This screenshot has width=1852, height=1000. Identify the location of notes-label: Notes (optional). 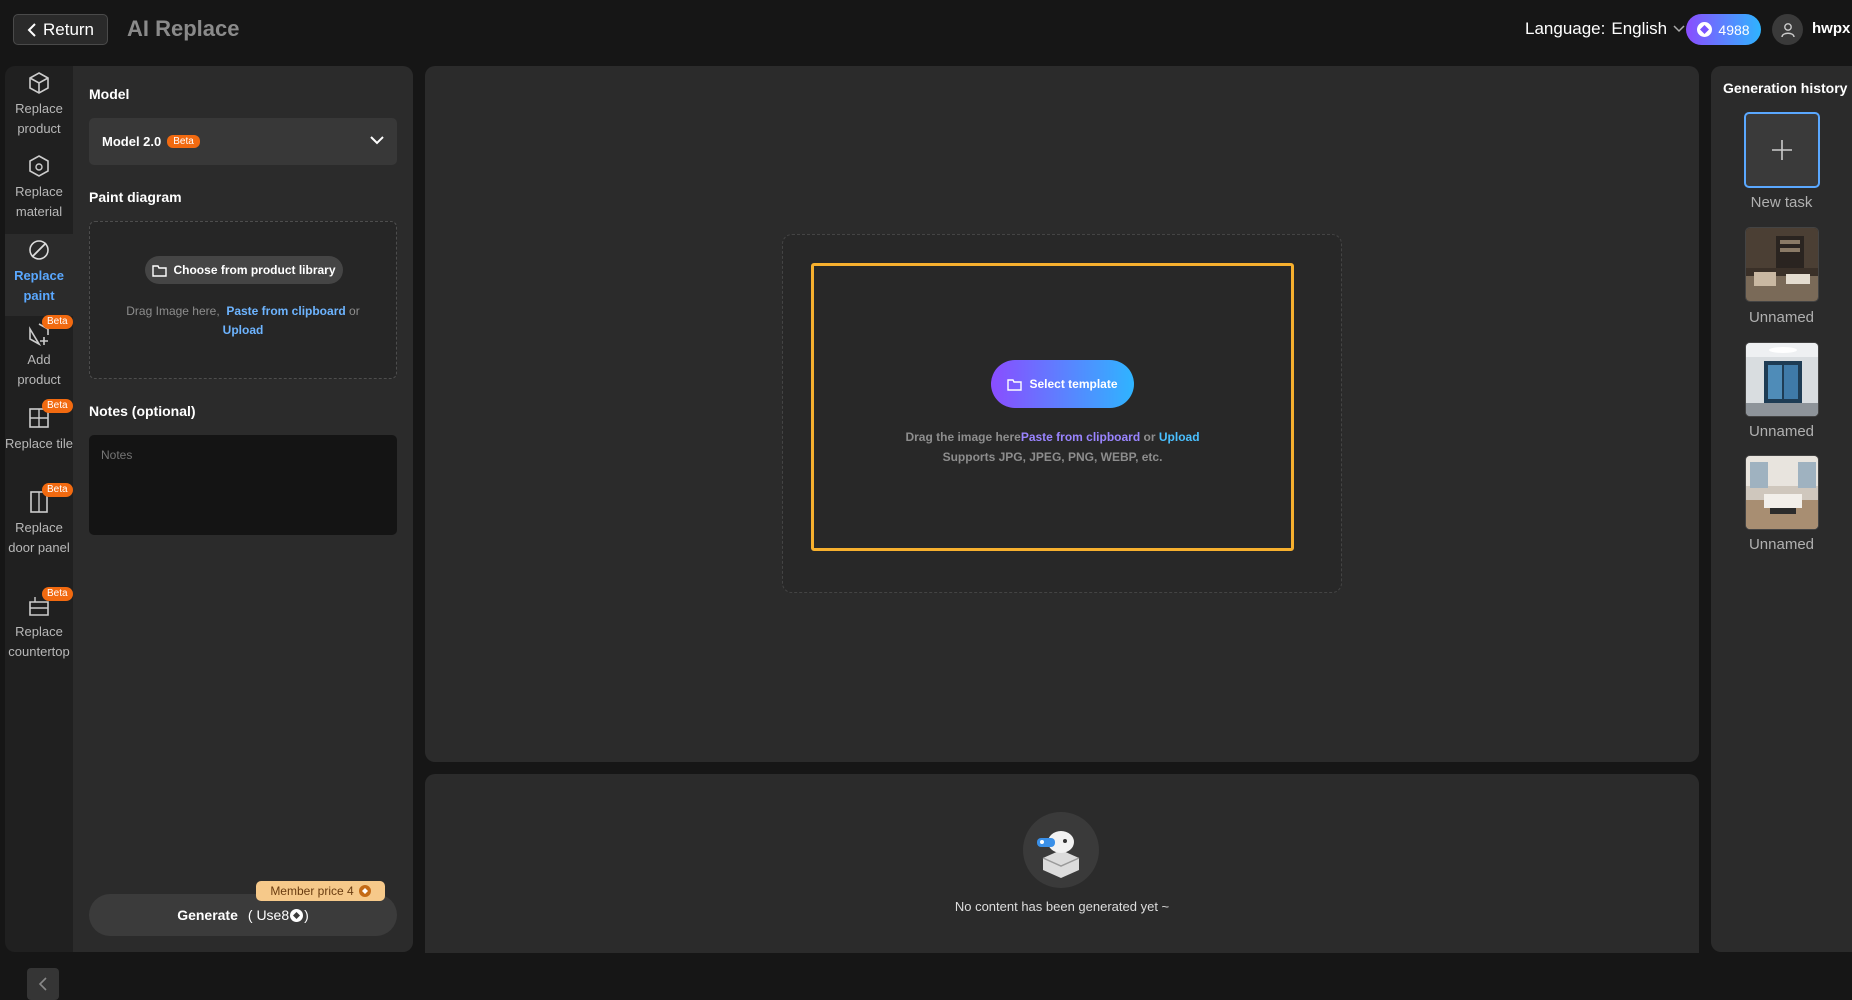
(142, 411).